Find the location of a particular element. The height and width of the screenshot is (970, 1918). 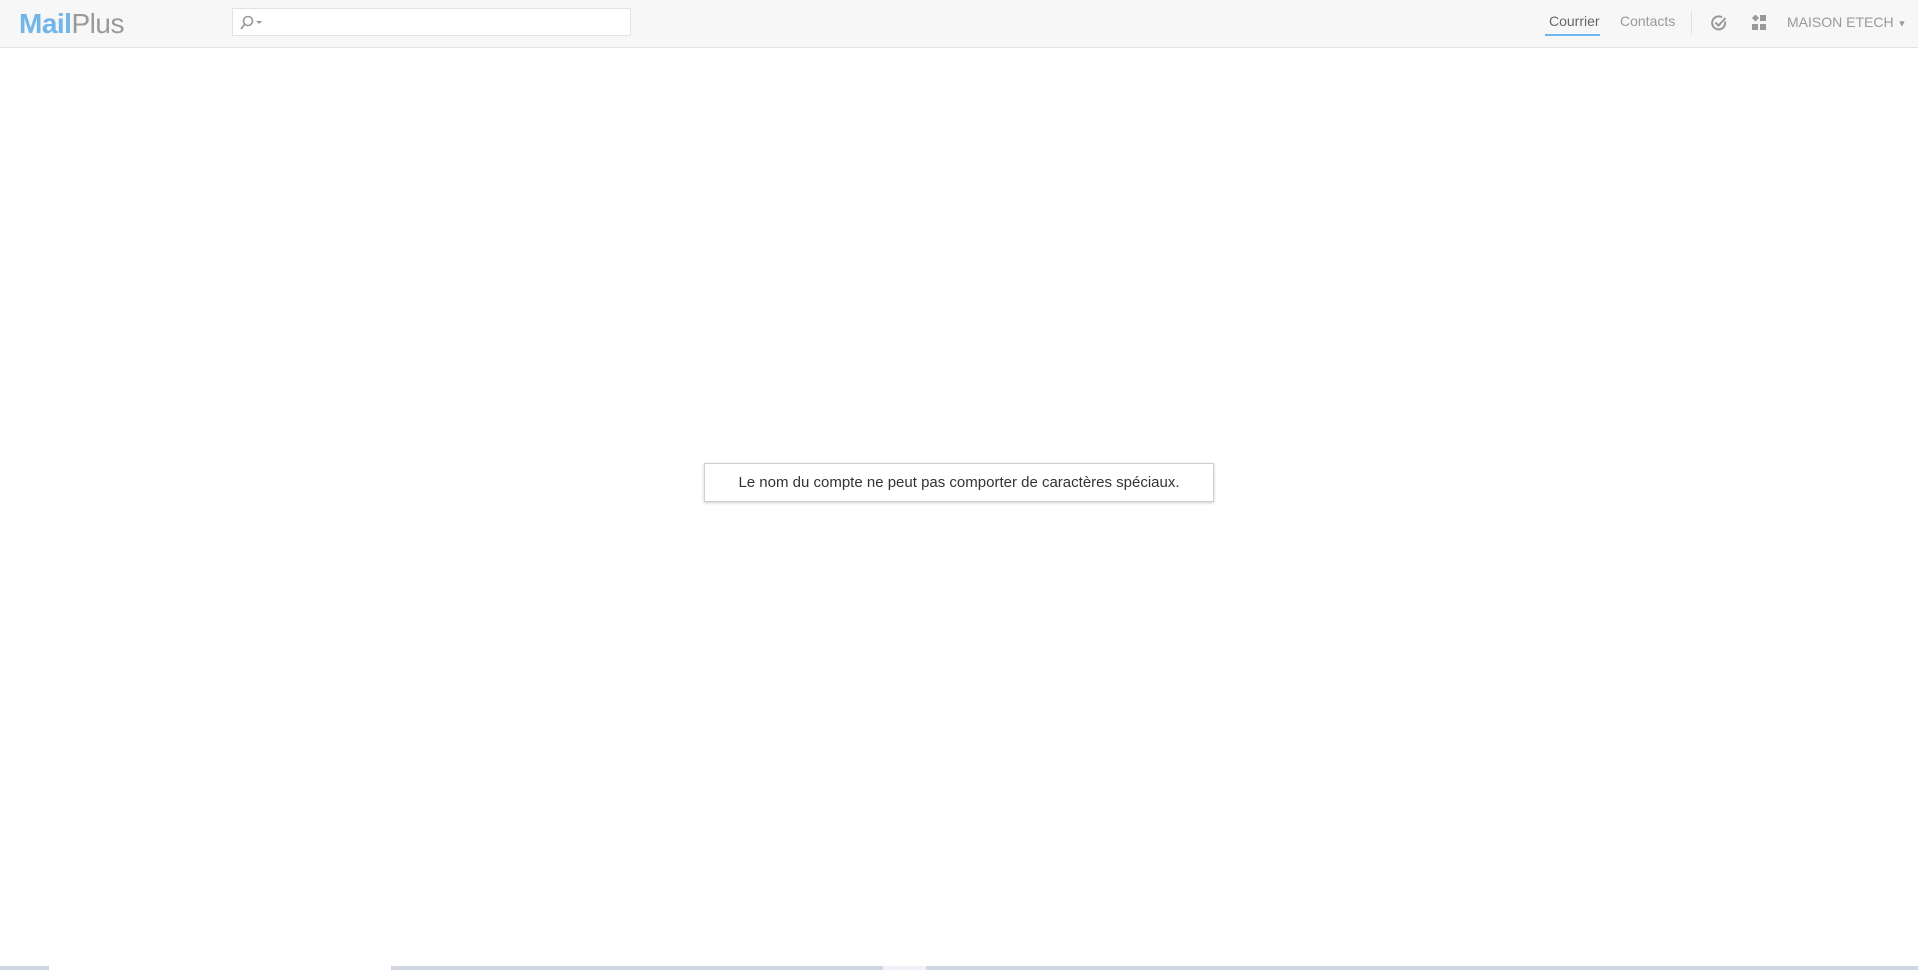

tab-courrier: Courrier is located at coordinates (1574, 21).